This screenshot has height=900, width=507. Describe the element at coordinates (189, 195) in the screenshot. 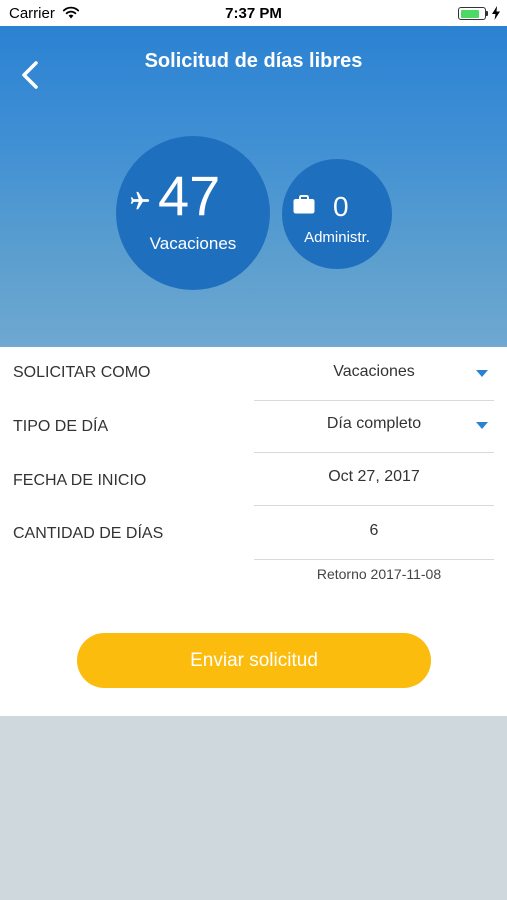

I see `vacaciones-count: 47` at that location.